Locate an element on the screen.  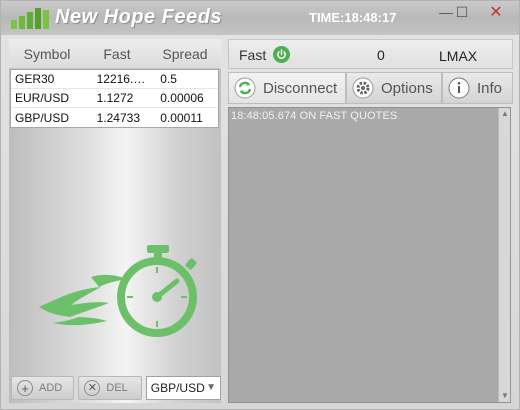
spread-cell: 0.00011 is located at coordinates (181, 117).